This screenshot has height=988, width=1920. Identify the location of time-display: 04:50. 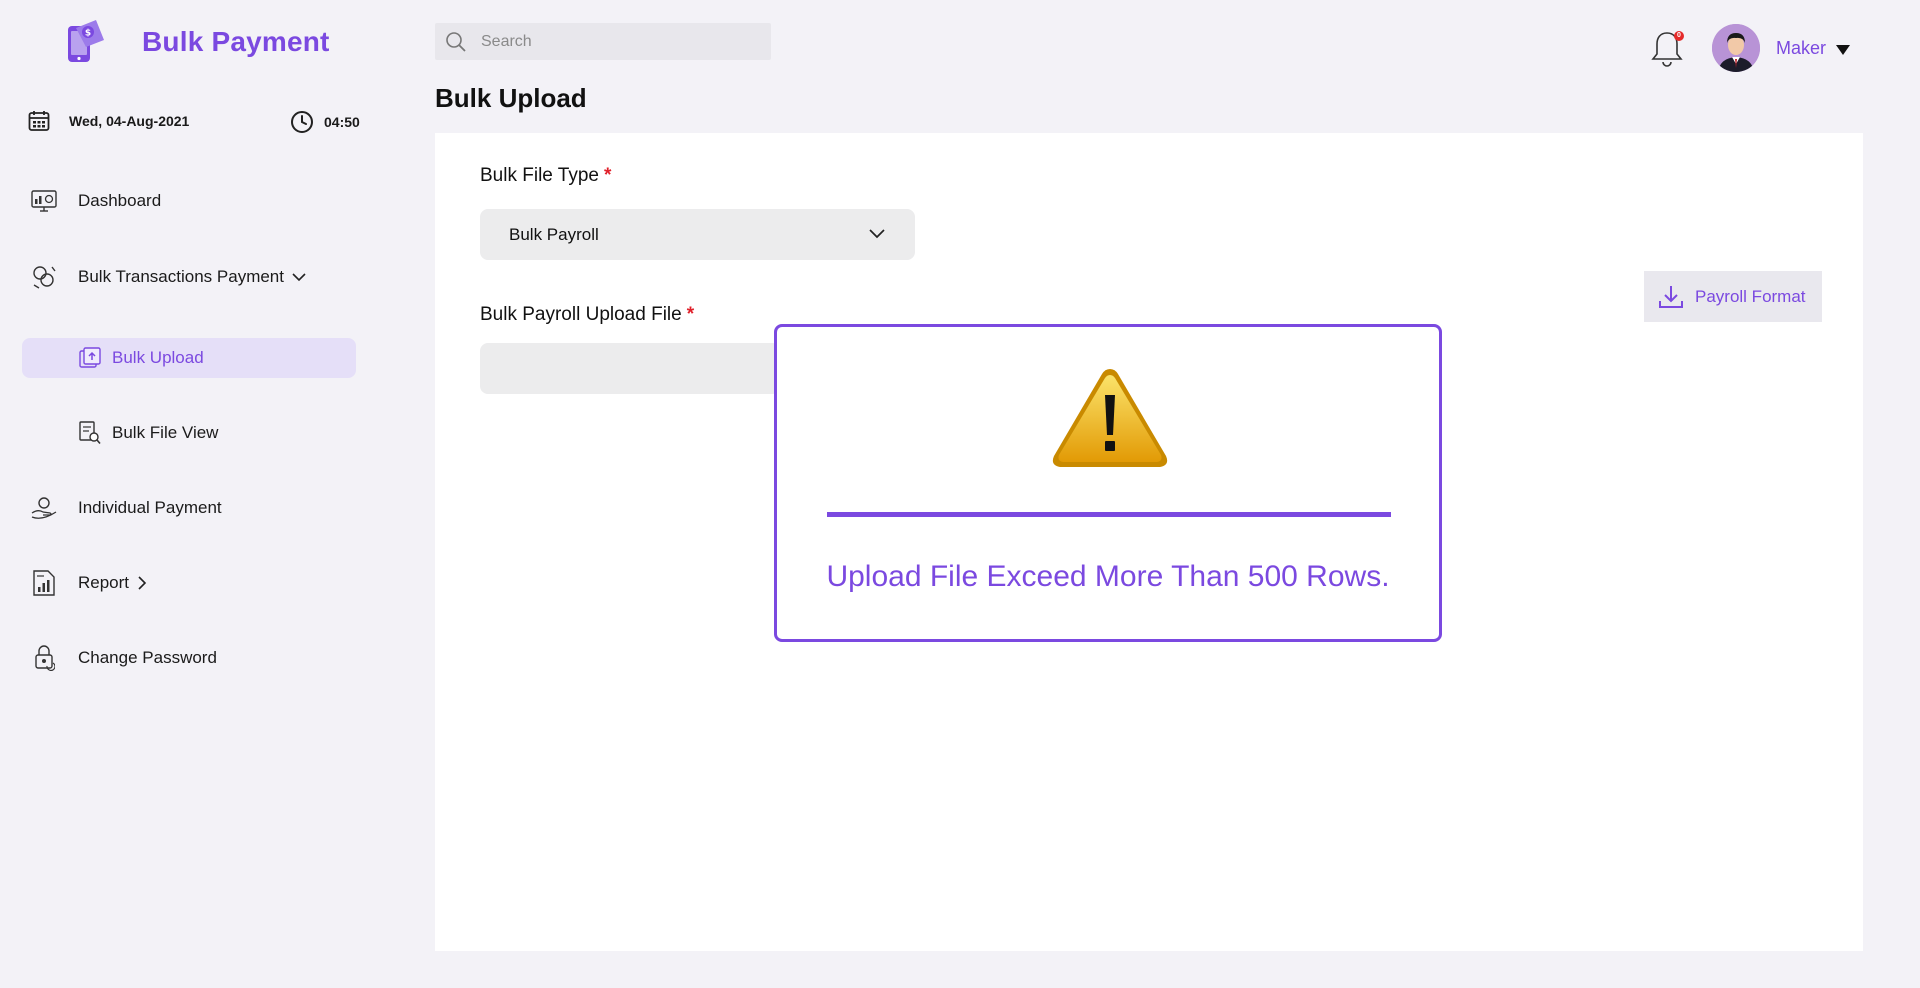
(325, 122).